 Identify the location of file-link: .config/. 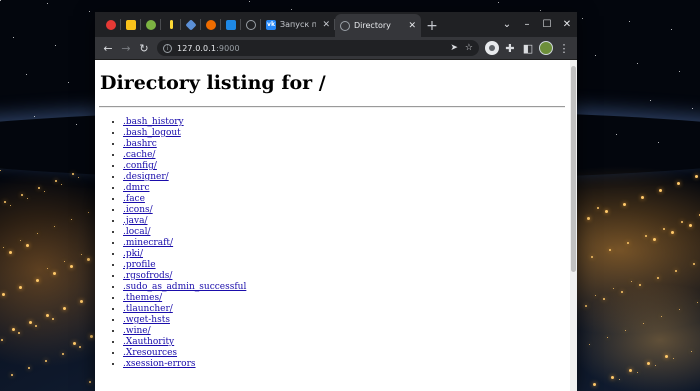
(140, 166).